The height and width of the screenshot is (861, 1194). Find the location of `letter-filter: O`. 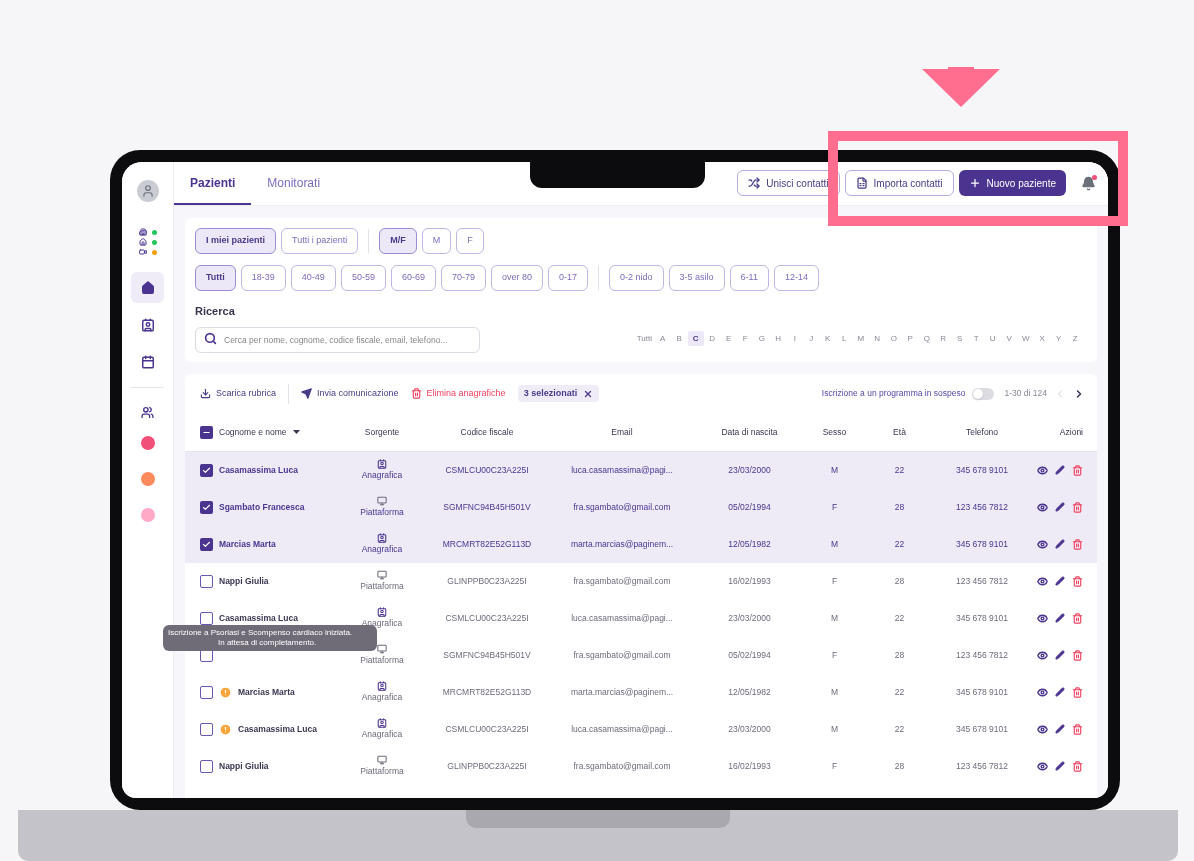

letter-filter: O is located at coordinates (894, 338).